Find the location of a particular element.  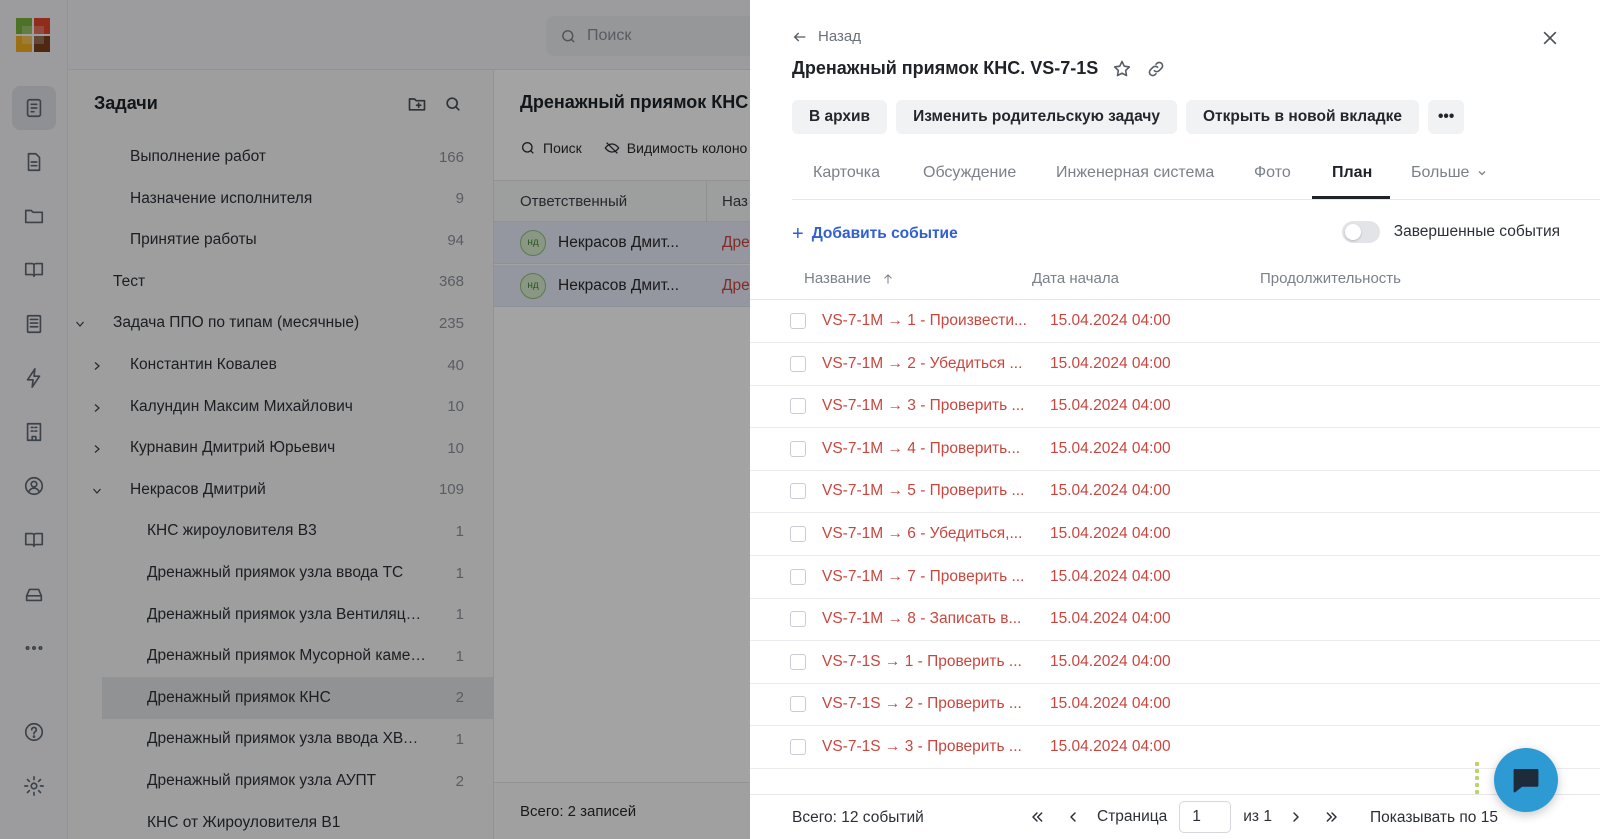

page-size-select: Показывать по 15 is located at coordinates (1434, 818).